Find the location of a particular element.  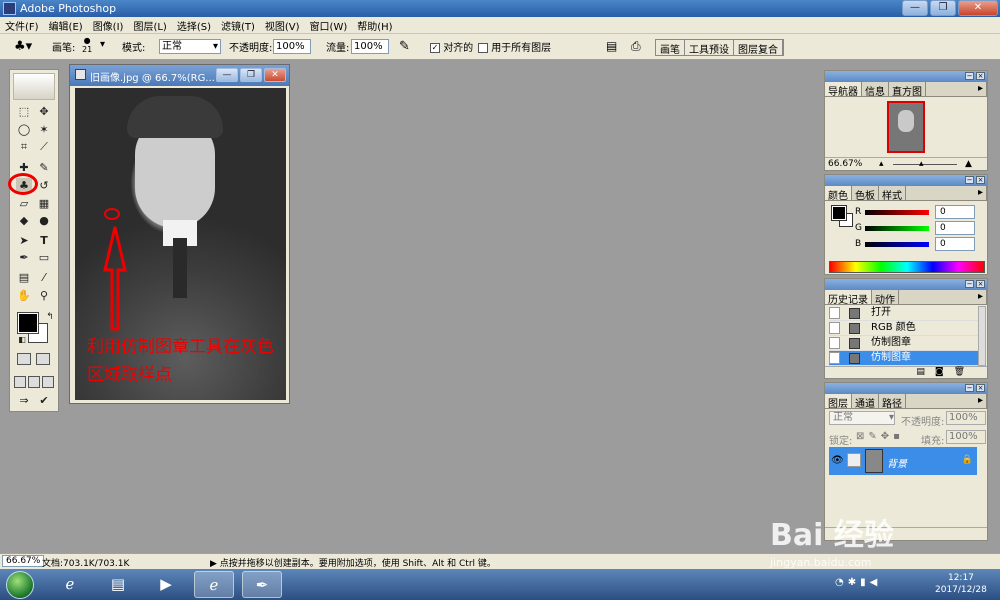

menu-edit: 编辑(E) is located at coordinates (66, 25).